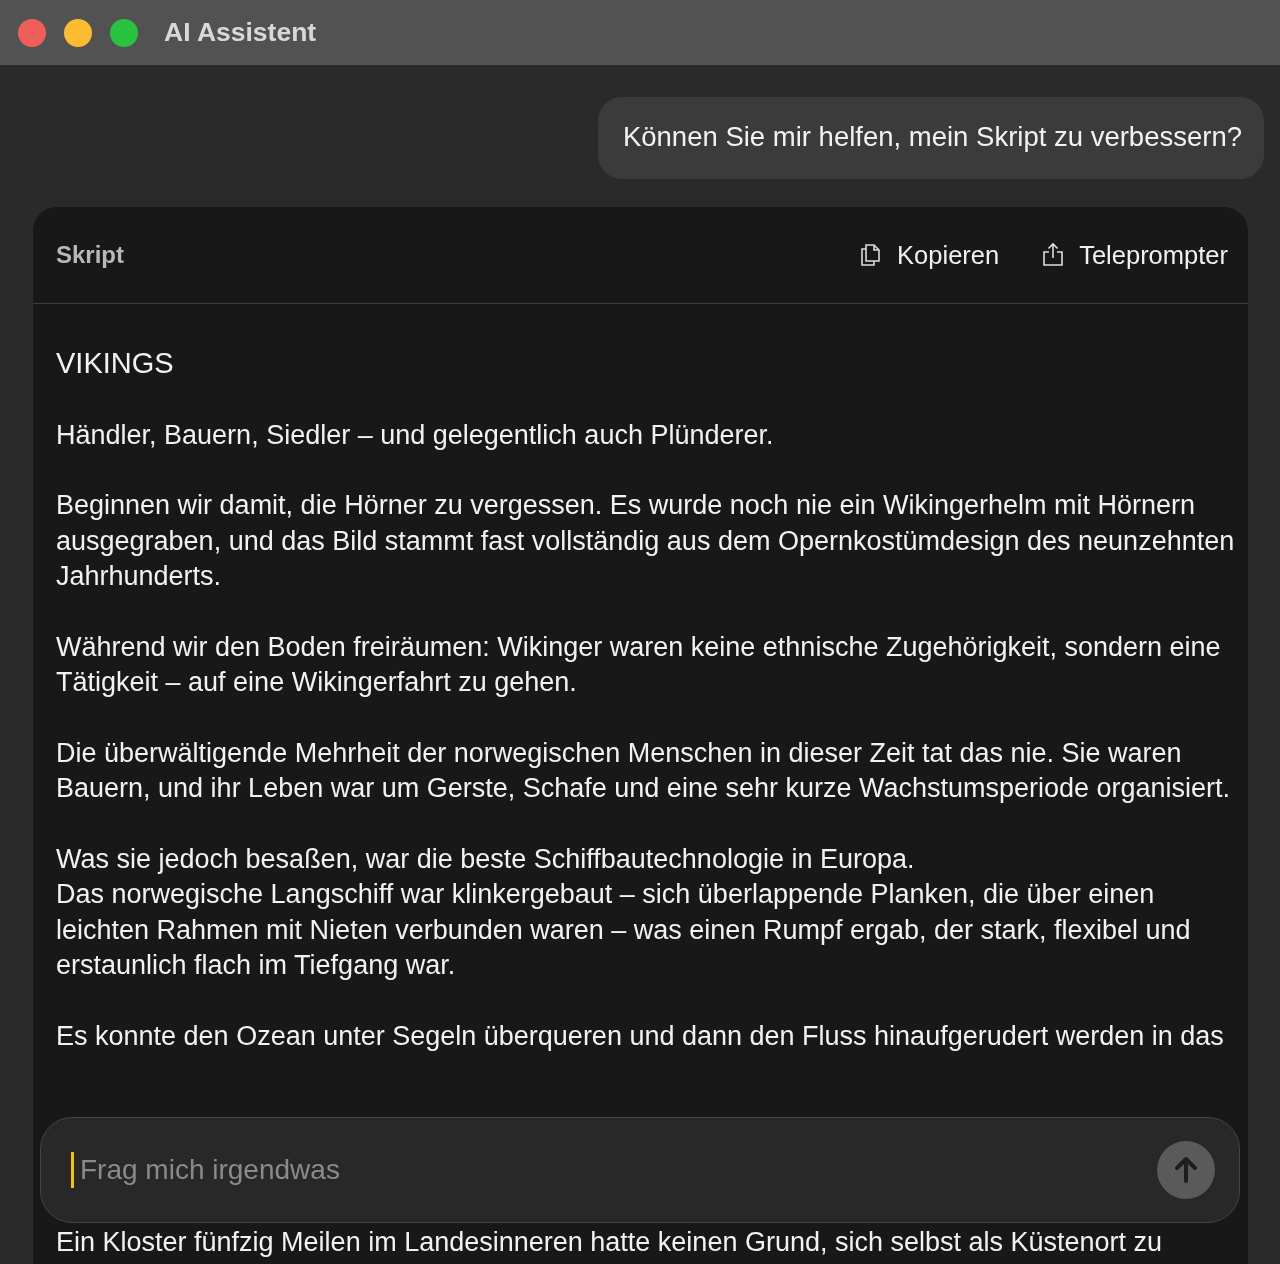 The width and height of the screenshot is (1280, 1264). I want to click on message-input: Frag mich irgendwas, so click(640, 1170).